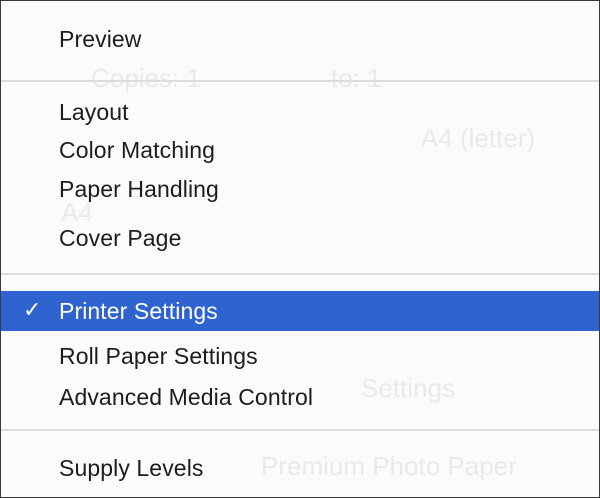 The width and height of the screenshot is (600, 498). Describe the element at coordinates (158, 356) in the screenshot. I see `menu-item-label: Roll Paper Settings` at that location.